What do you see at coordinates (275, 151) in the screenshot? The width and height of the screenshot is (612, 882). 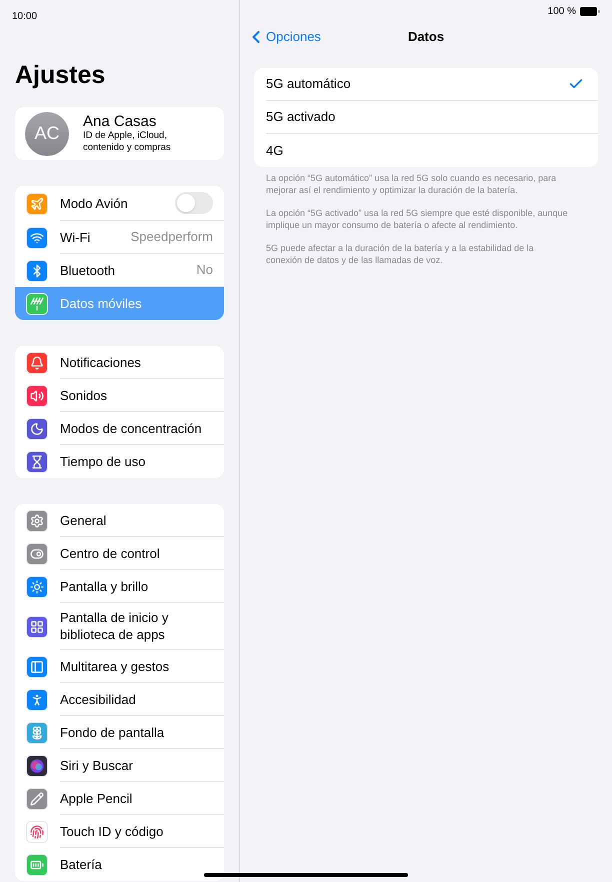 I see `option-label: 4G` at bounding box center [275, 151].